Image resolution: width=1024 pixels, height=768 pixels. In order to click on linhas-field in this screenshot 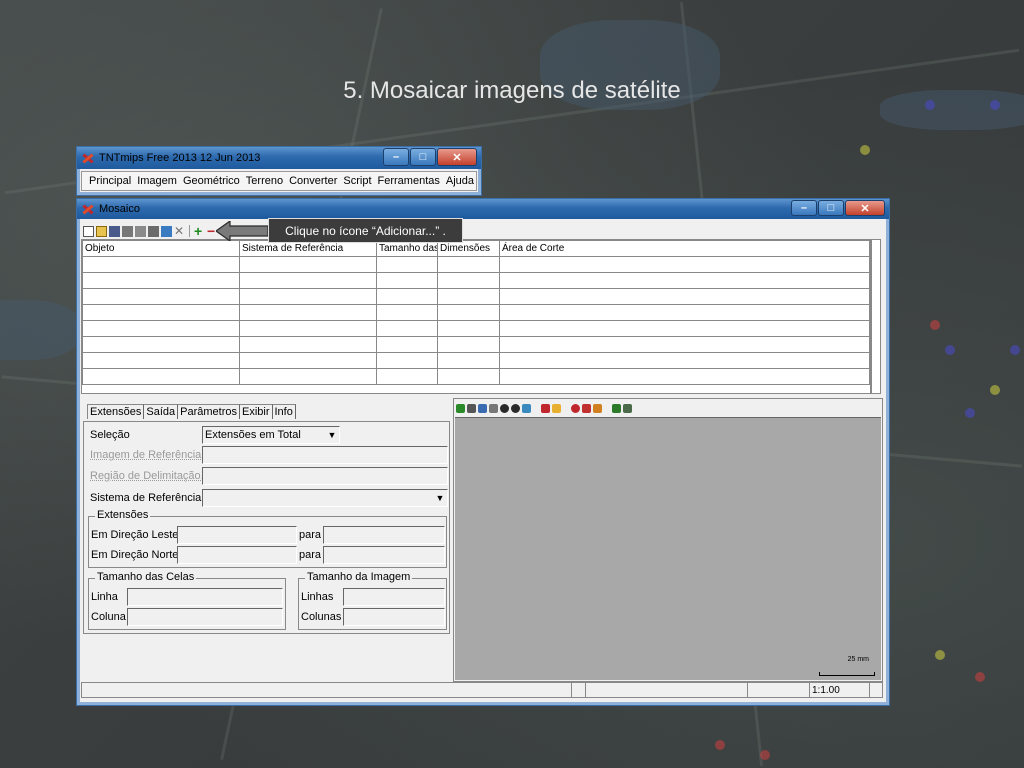, I will do `click(394, 597)`.